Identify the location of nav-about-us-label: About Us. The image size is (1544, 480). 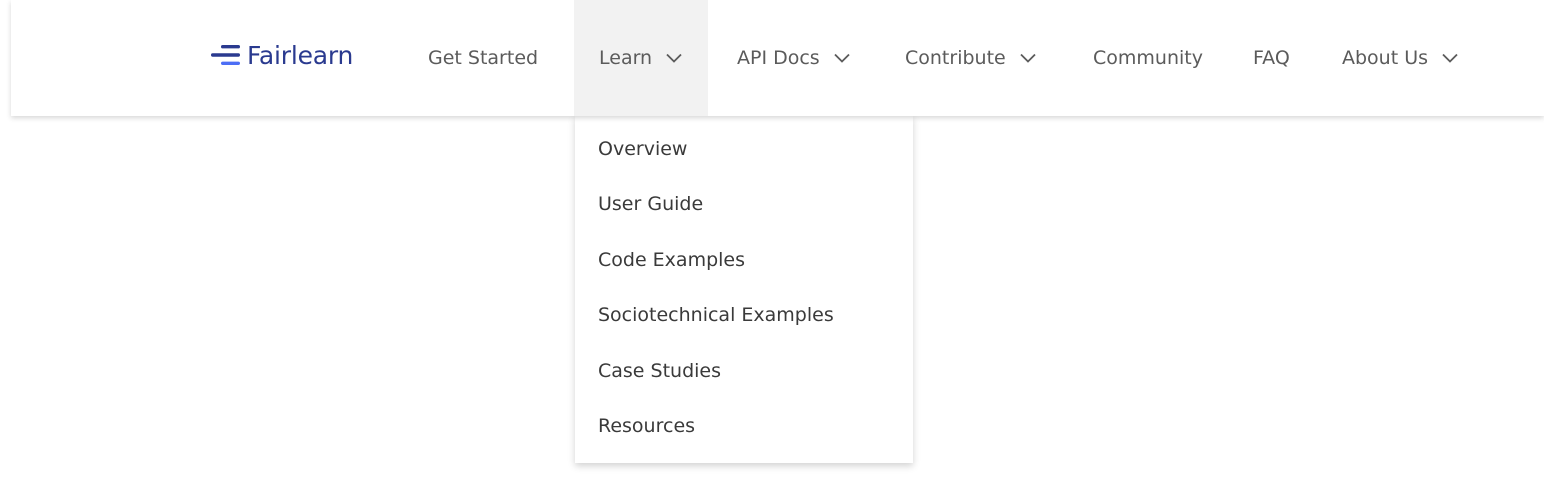
(1385, 58).